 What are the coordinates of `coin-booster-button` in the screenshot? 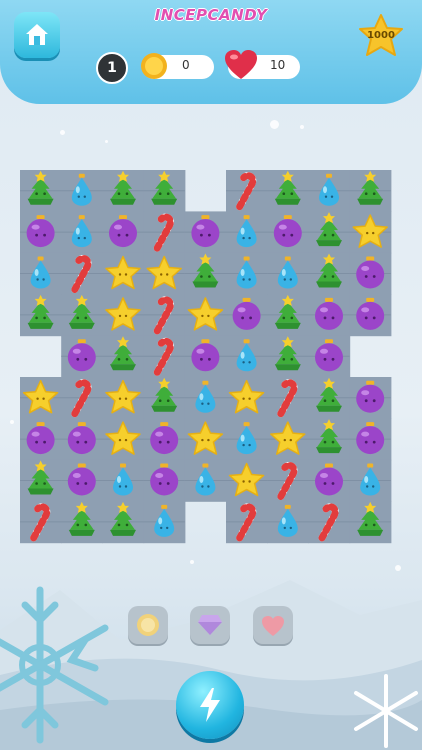 It's located at (148, 625).